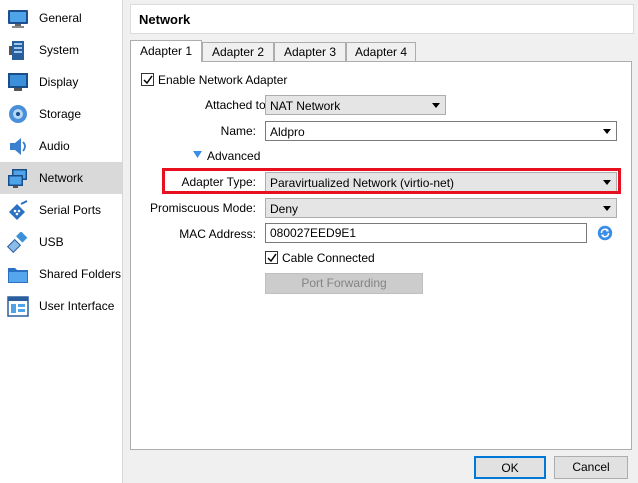 The image size is (638, 483). I want to click on tab-label: Adapter 4, so click(381, 52).